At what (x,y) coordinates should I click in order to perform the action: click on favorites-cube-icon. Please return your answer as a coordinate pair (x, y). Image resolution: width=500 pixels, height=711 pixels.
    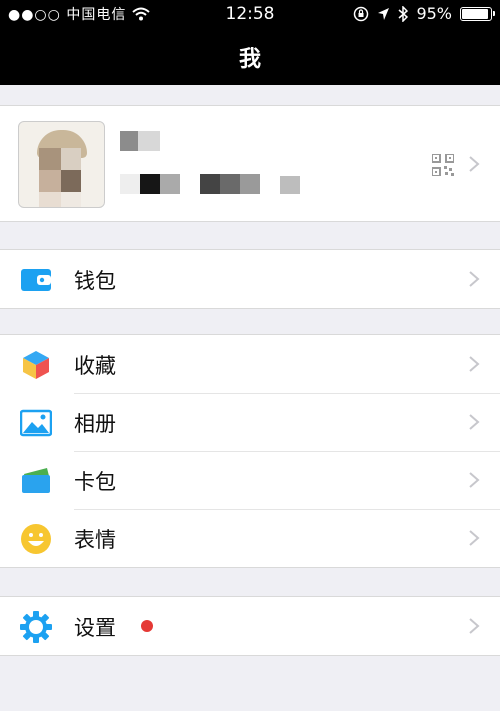
    Looking at the image, I should click on (36, 365).